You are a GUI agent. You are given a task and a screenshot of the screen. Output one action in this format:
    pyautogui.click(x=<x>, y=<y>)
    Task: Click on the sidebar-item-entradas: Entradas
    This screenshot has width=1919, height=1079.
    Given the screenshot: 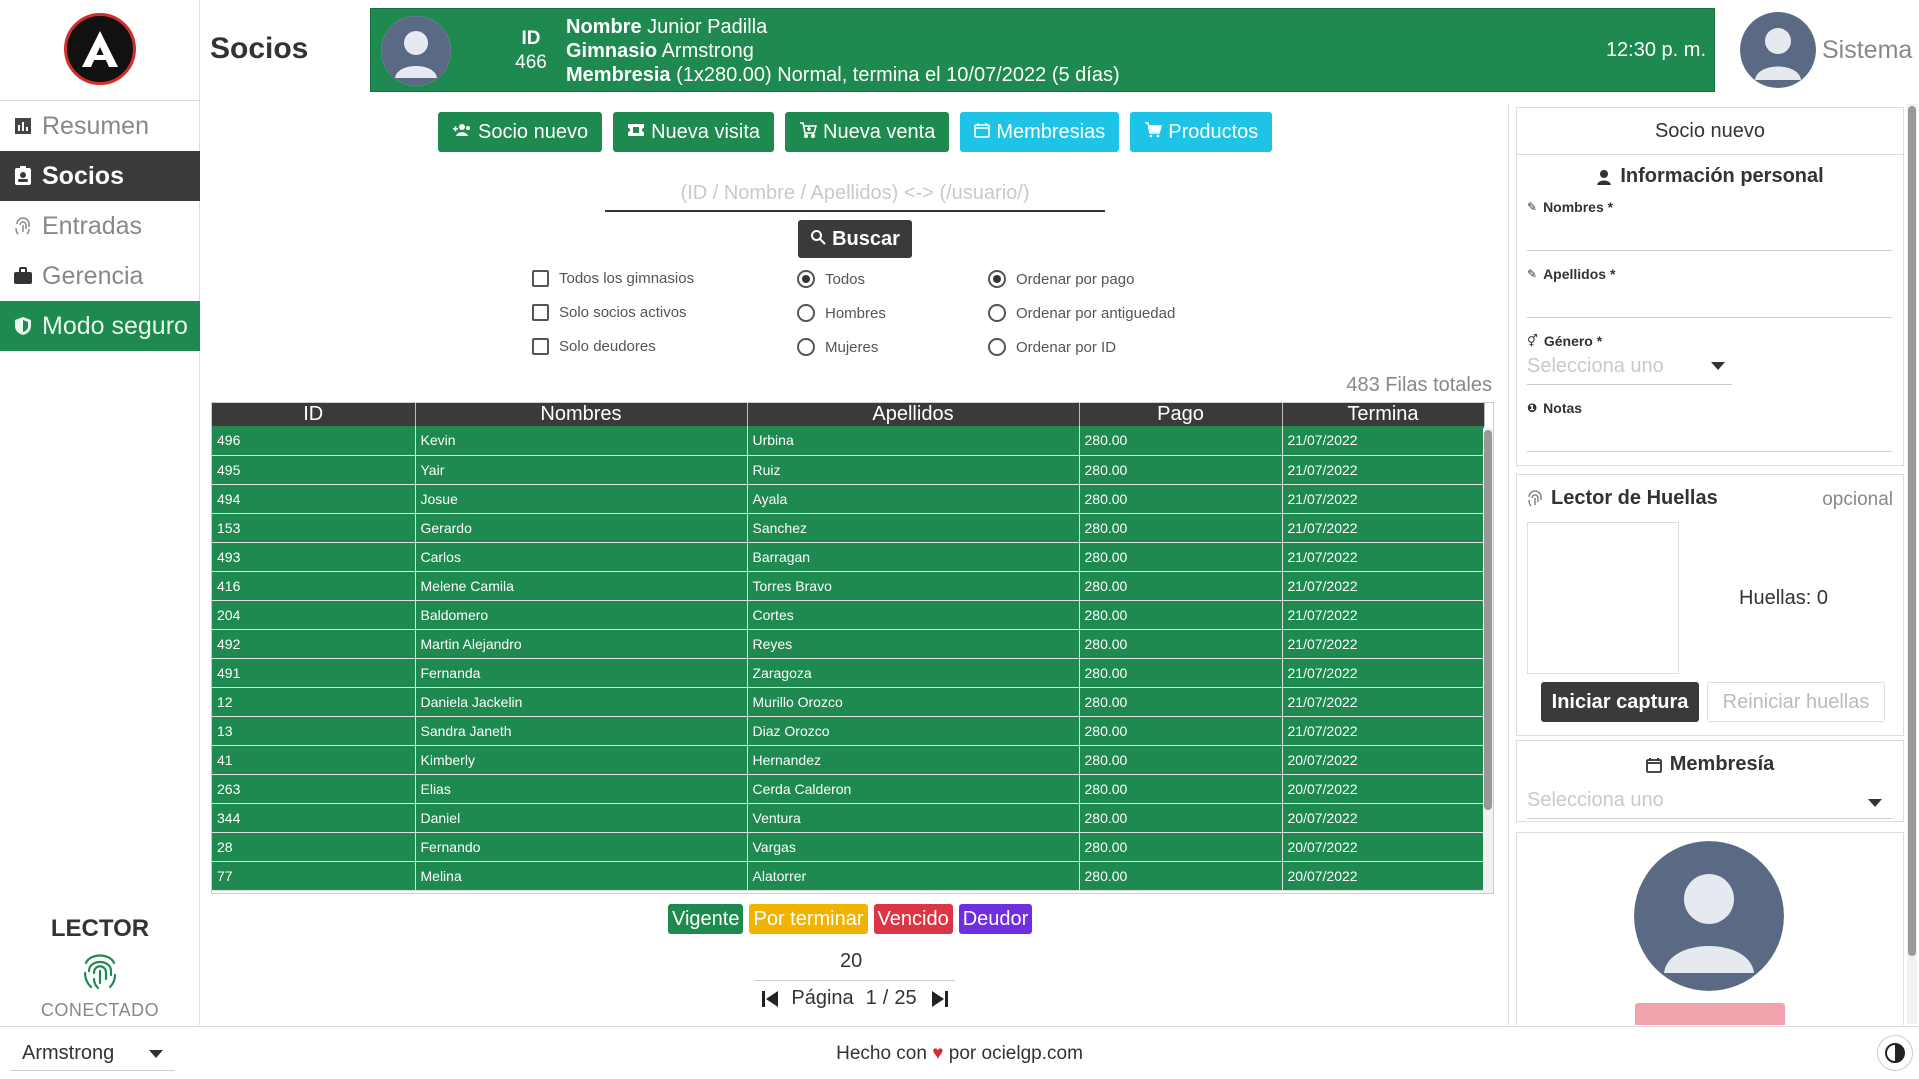 What is the action you would take?
    pyautogui.click(x=100, y=226)
    